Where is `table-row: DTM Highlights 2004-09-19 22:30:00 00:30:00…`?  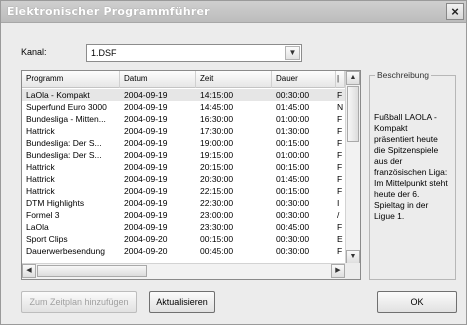 table-row: DTM Highlights 2004-09-19 22:30:00 00:30:00… is located at coordinates (183, 203).